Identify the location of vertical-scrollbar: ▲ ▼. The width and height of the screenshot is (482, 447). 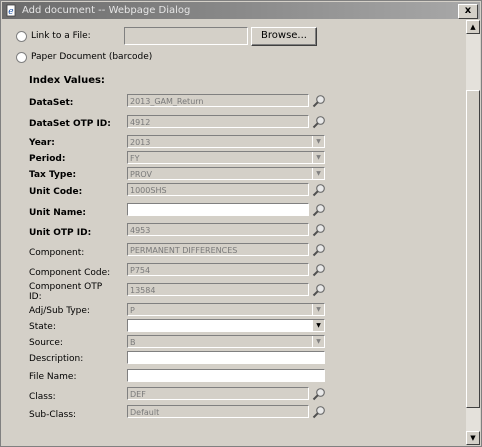
(473, 232).